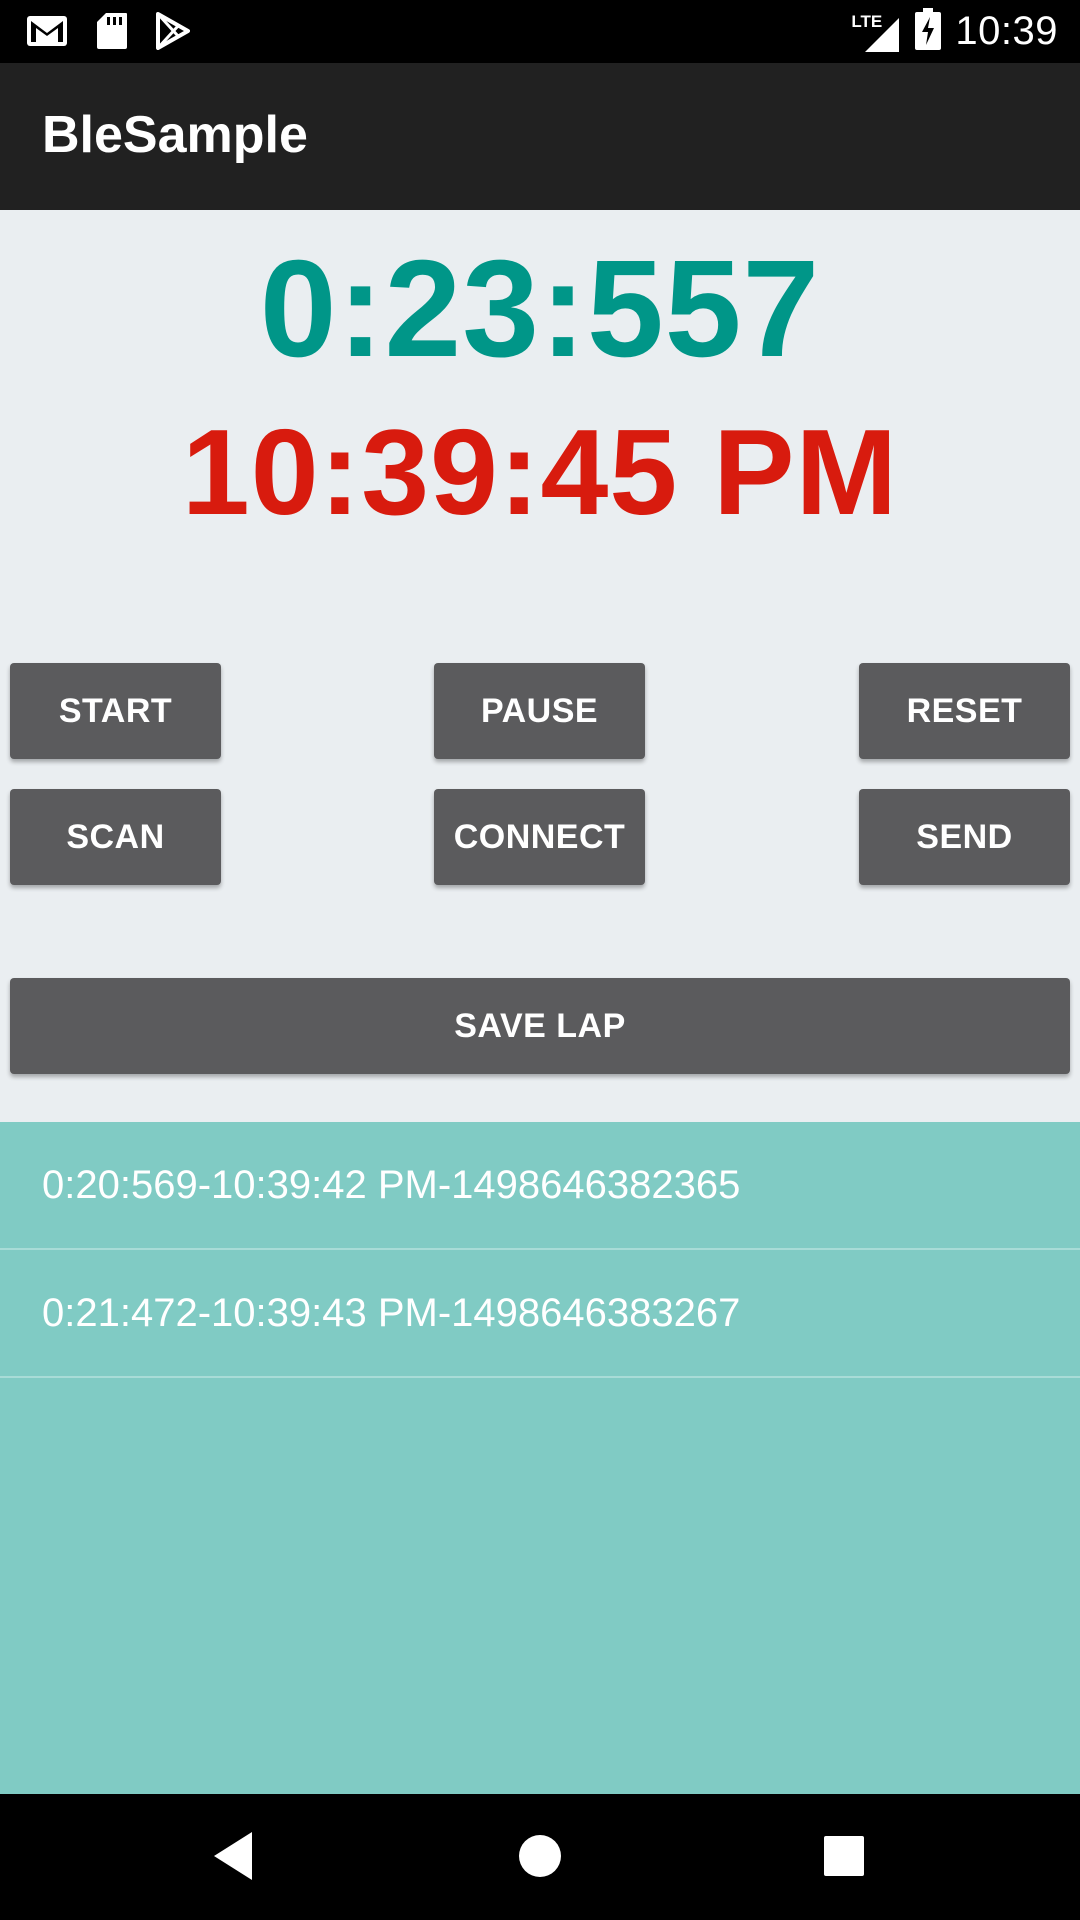 The image size is (1080, 1920). What do you see at coordinates (540, 1314) in the screenshot?
I see `list-item: 0:21:472-10:39:43 PM-1498646383267` at bounding box center [540, 1314].